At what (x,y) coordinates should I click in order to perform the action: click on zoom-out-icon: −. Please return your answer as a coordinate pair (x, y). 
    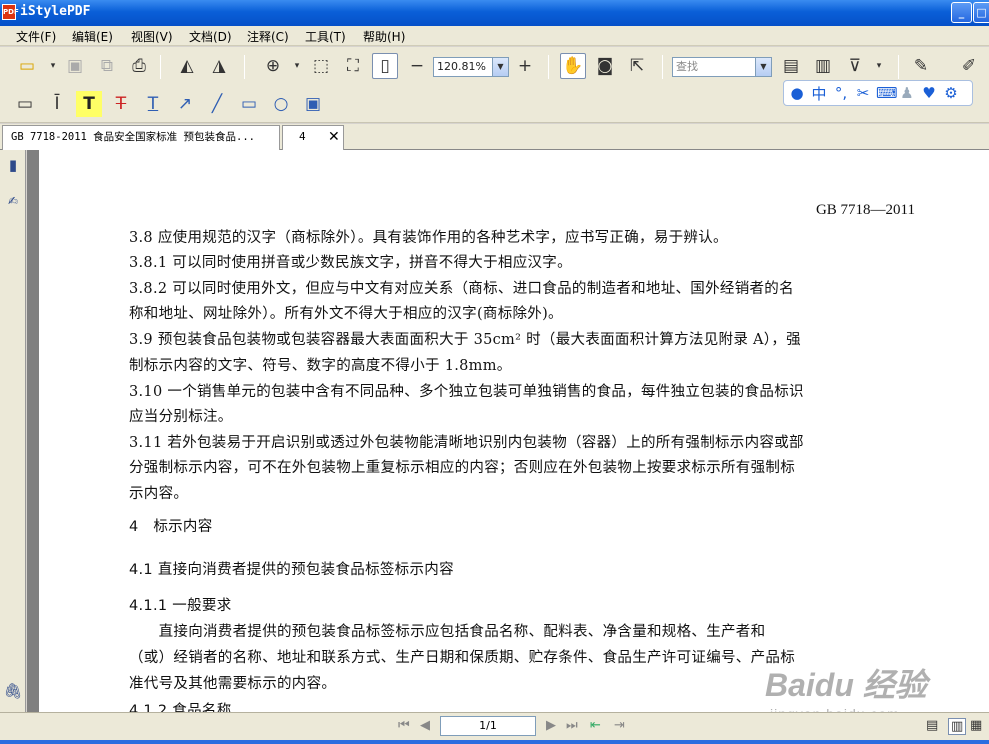
    Looking at the image, I should click on (417, 66).